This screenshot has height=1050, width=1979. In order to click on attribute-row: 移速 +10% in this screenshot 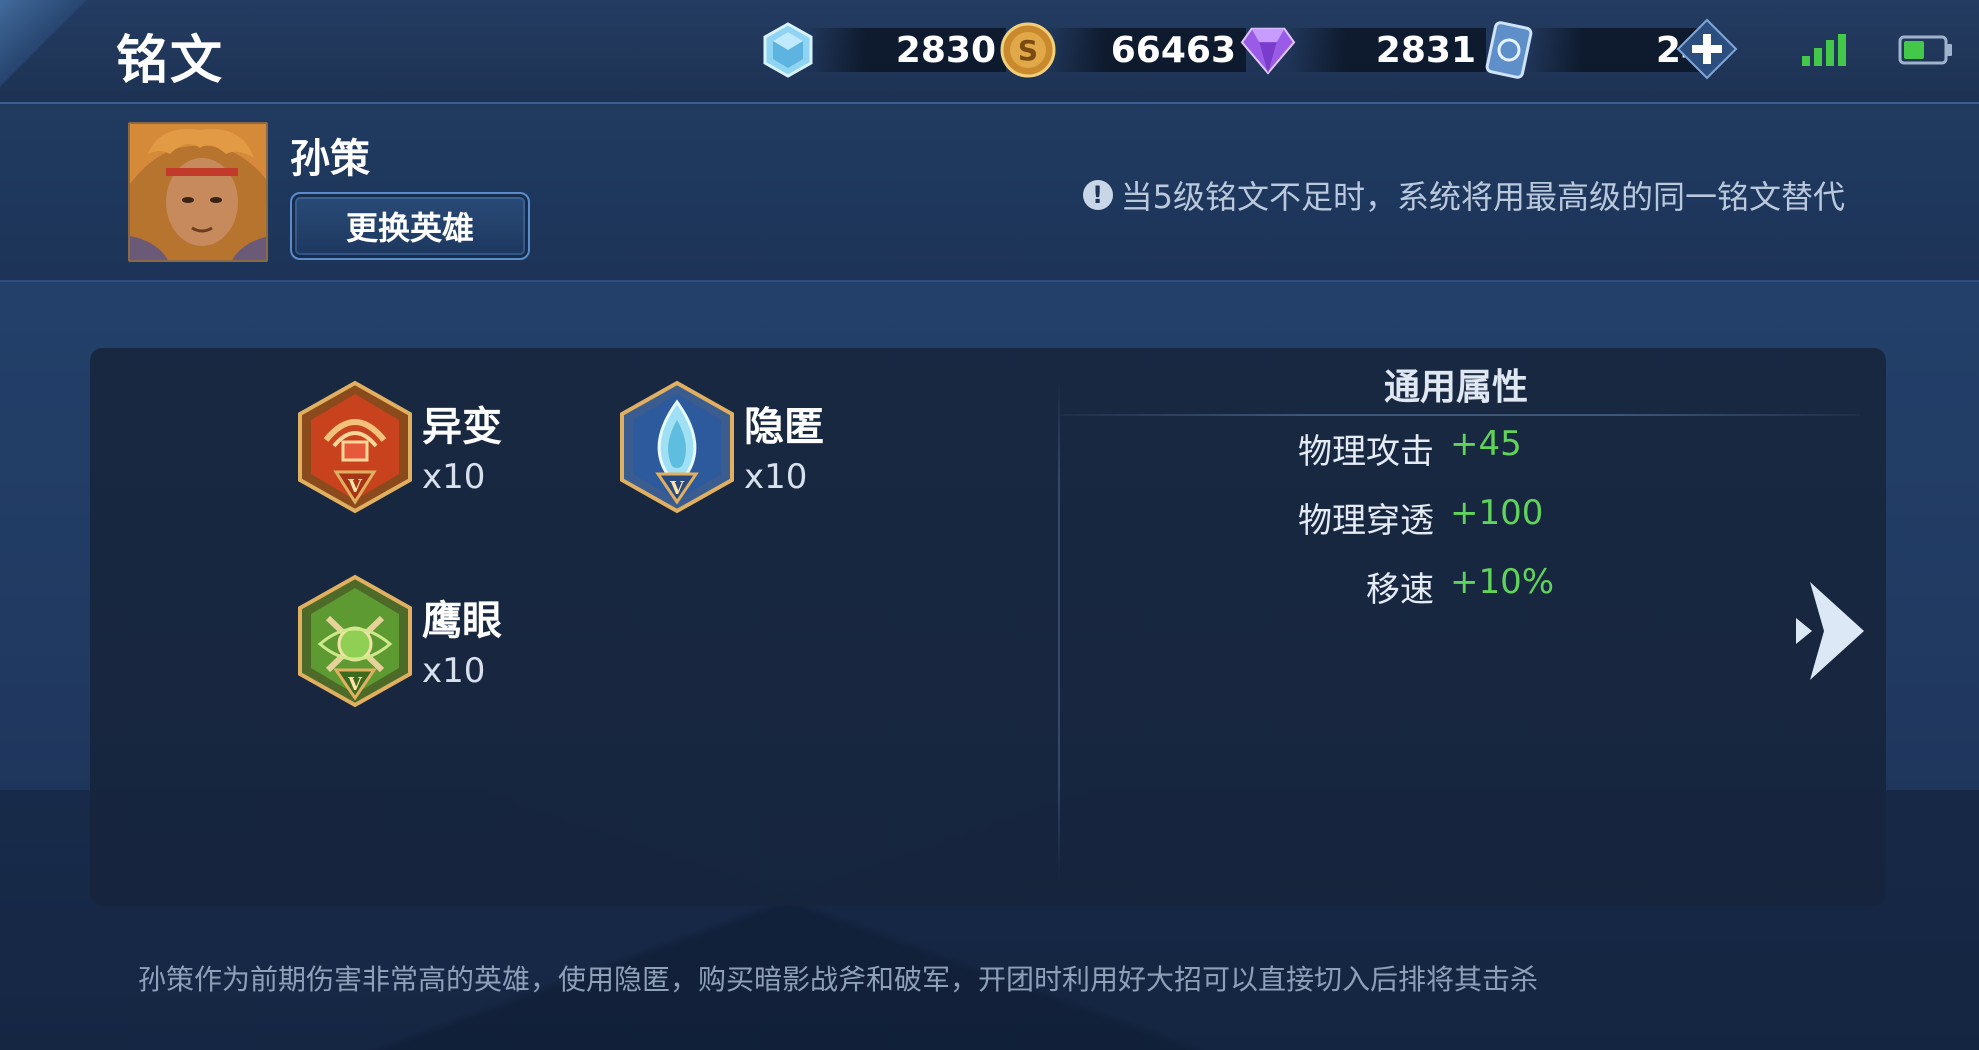, I will do `click(1456, 587)`.